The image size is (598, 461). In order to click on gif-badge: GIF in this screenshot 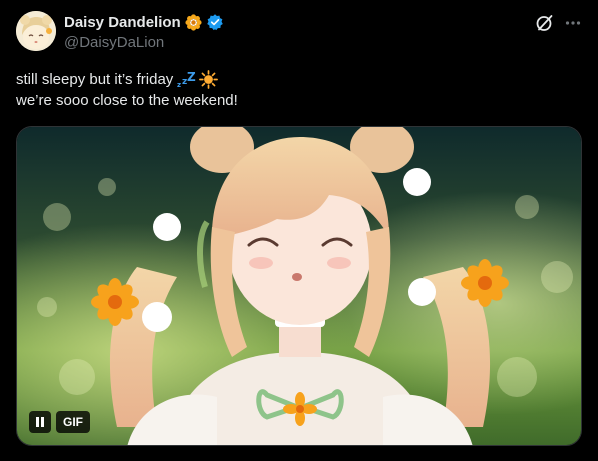, I will do `click(73, 422)`.